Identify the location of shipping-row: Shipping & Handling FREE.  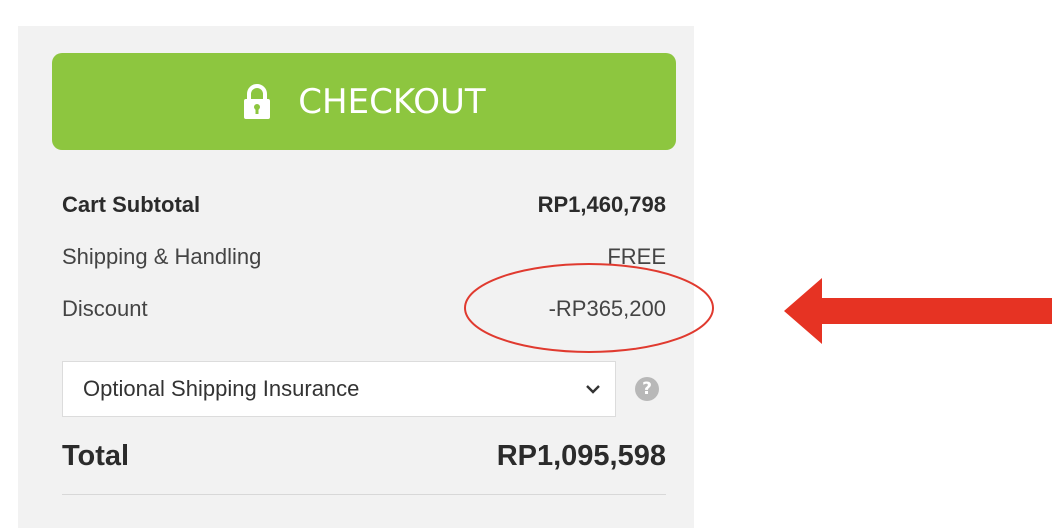
(364, 257).